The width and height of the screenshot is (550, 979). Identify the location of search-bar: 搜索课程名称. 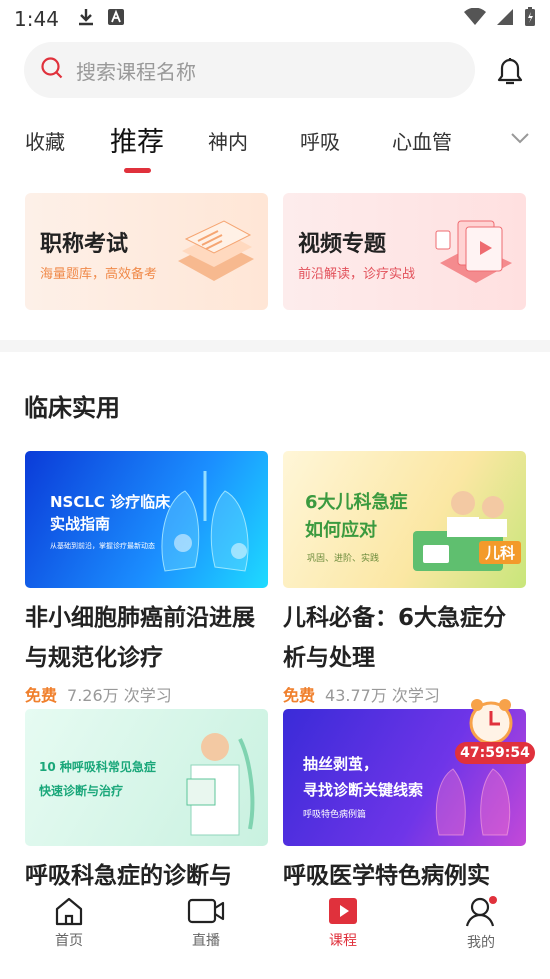
(249, 70).